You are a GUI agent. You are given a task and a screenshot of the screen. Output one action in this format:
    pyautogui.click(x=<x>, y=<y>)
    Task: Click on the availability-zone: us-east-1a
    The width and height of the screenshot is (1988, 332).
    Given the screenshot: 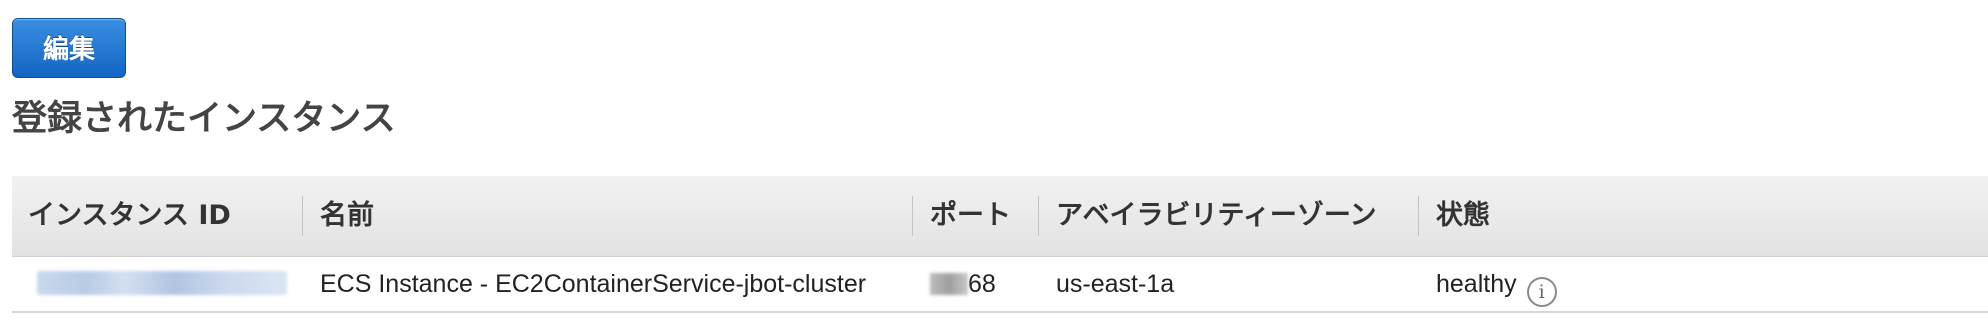 What is the action you would take?
    pyautogui.click(x=1115, y=284)
    